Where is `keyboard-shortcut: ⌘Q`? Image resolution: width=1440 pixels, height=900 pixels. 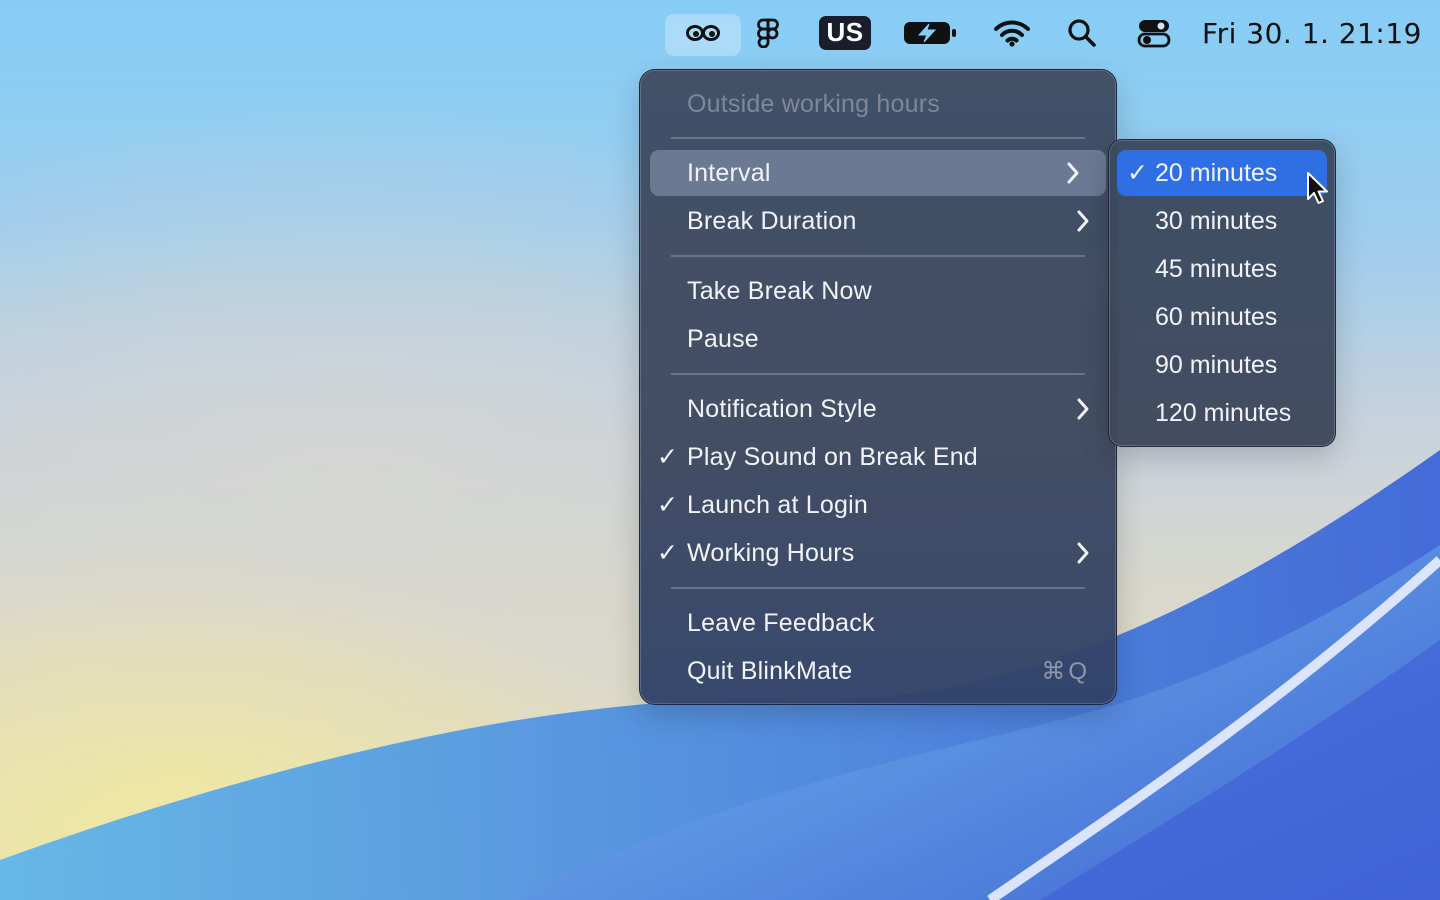
keyboard-shortcut: ⌘Q is located at coordinates (1065, 671).